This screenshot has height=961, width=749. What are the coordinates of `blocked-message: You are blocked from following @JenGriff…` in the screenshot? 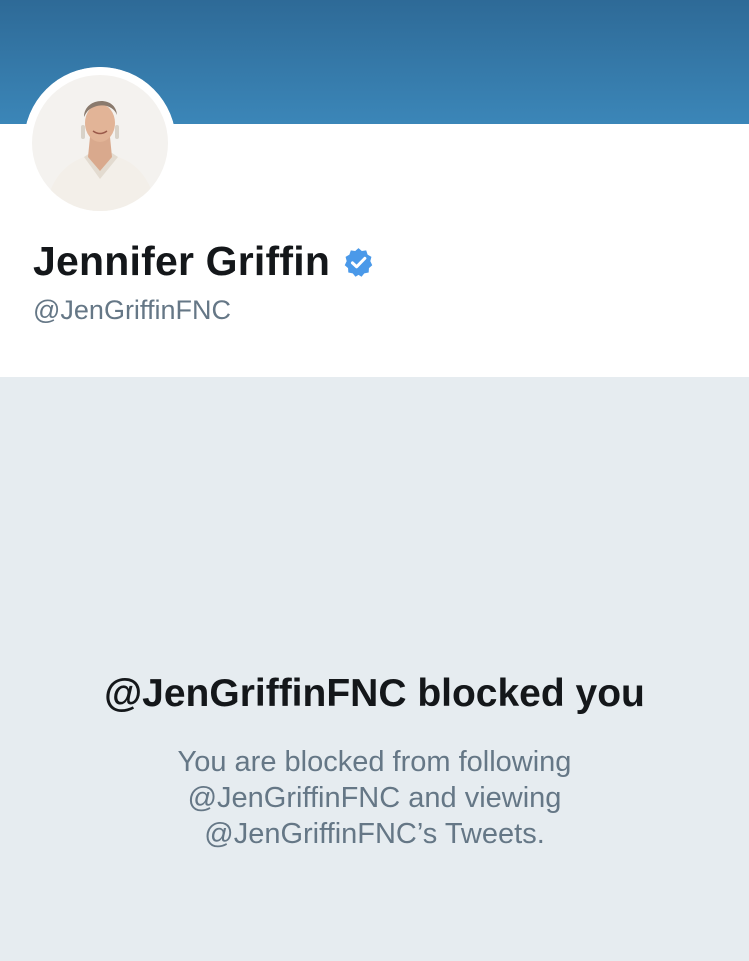 It's located at (374, 798).